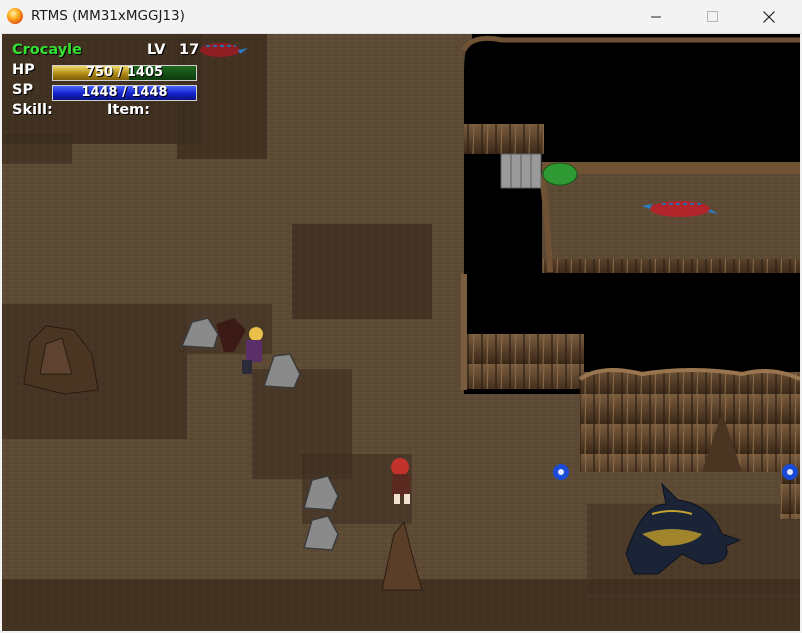 The image size is (802, 633). I want to click on maximize-button, so click(712, 16).